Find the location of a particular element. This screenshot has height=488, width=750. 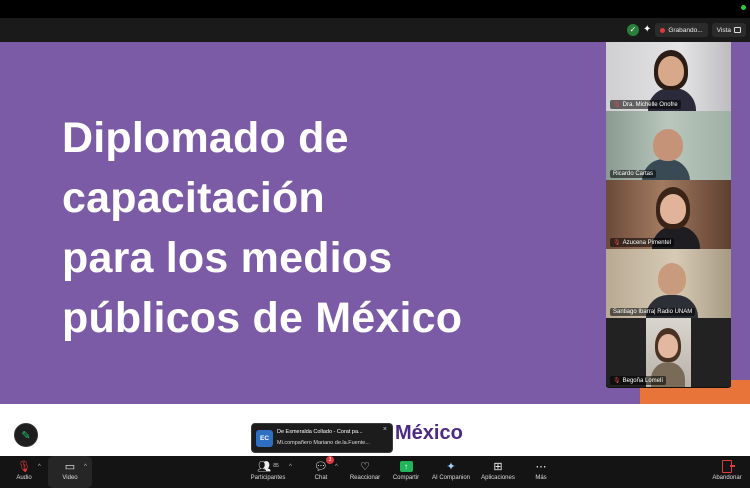

participant-name-tag: 🎙︎ Begoña Lomelí is located at coordinates (638, 380).